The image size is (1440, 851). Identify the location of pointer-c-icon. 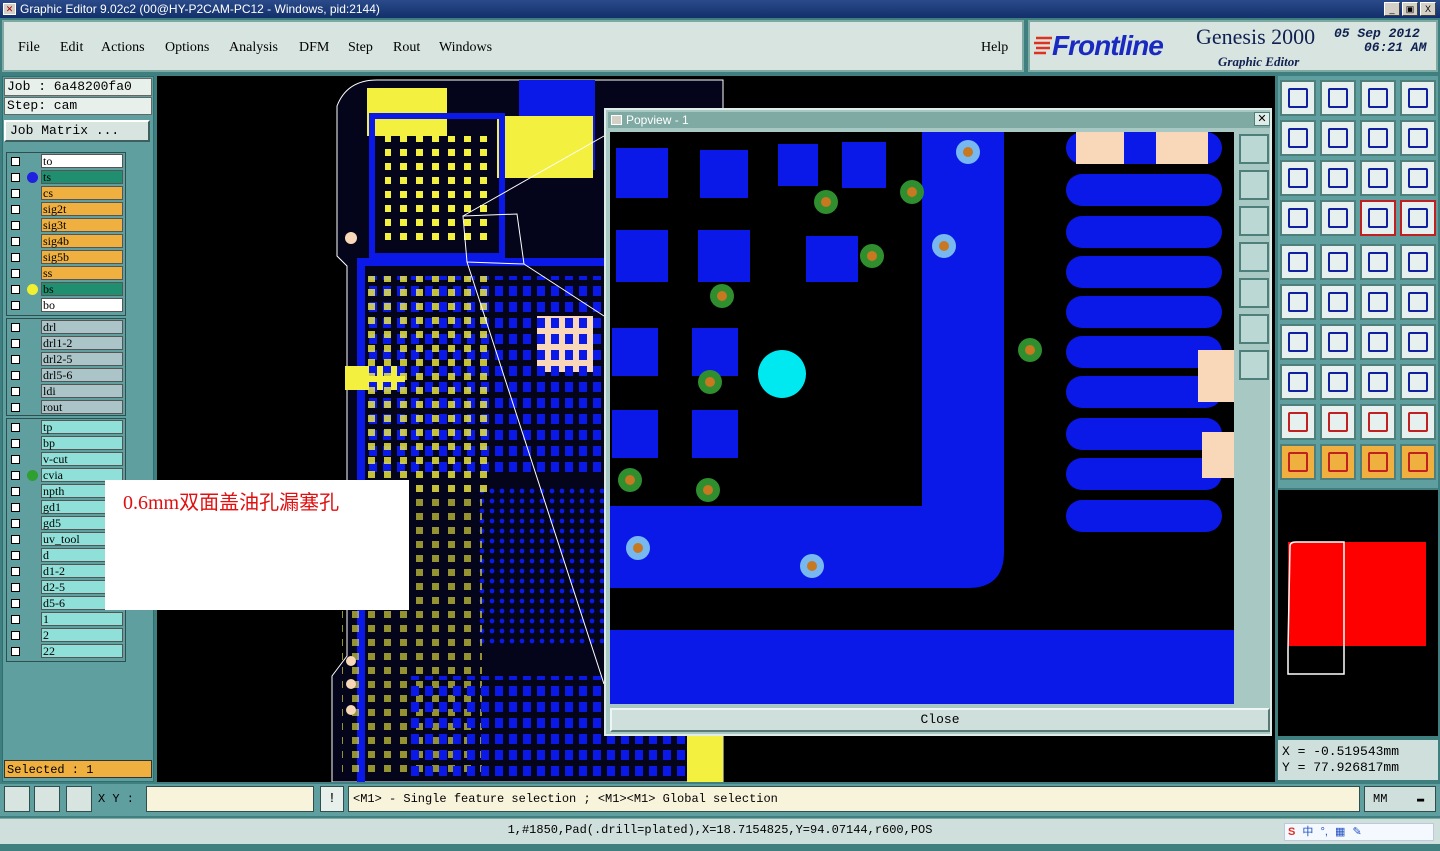
(1378, 462).